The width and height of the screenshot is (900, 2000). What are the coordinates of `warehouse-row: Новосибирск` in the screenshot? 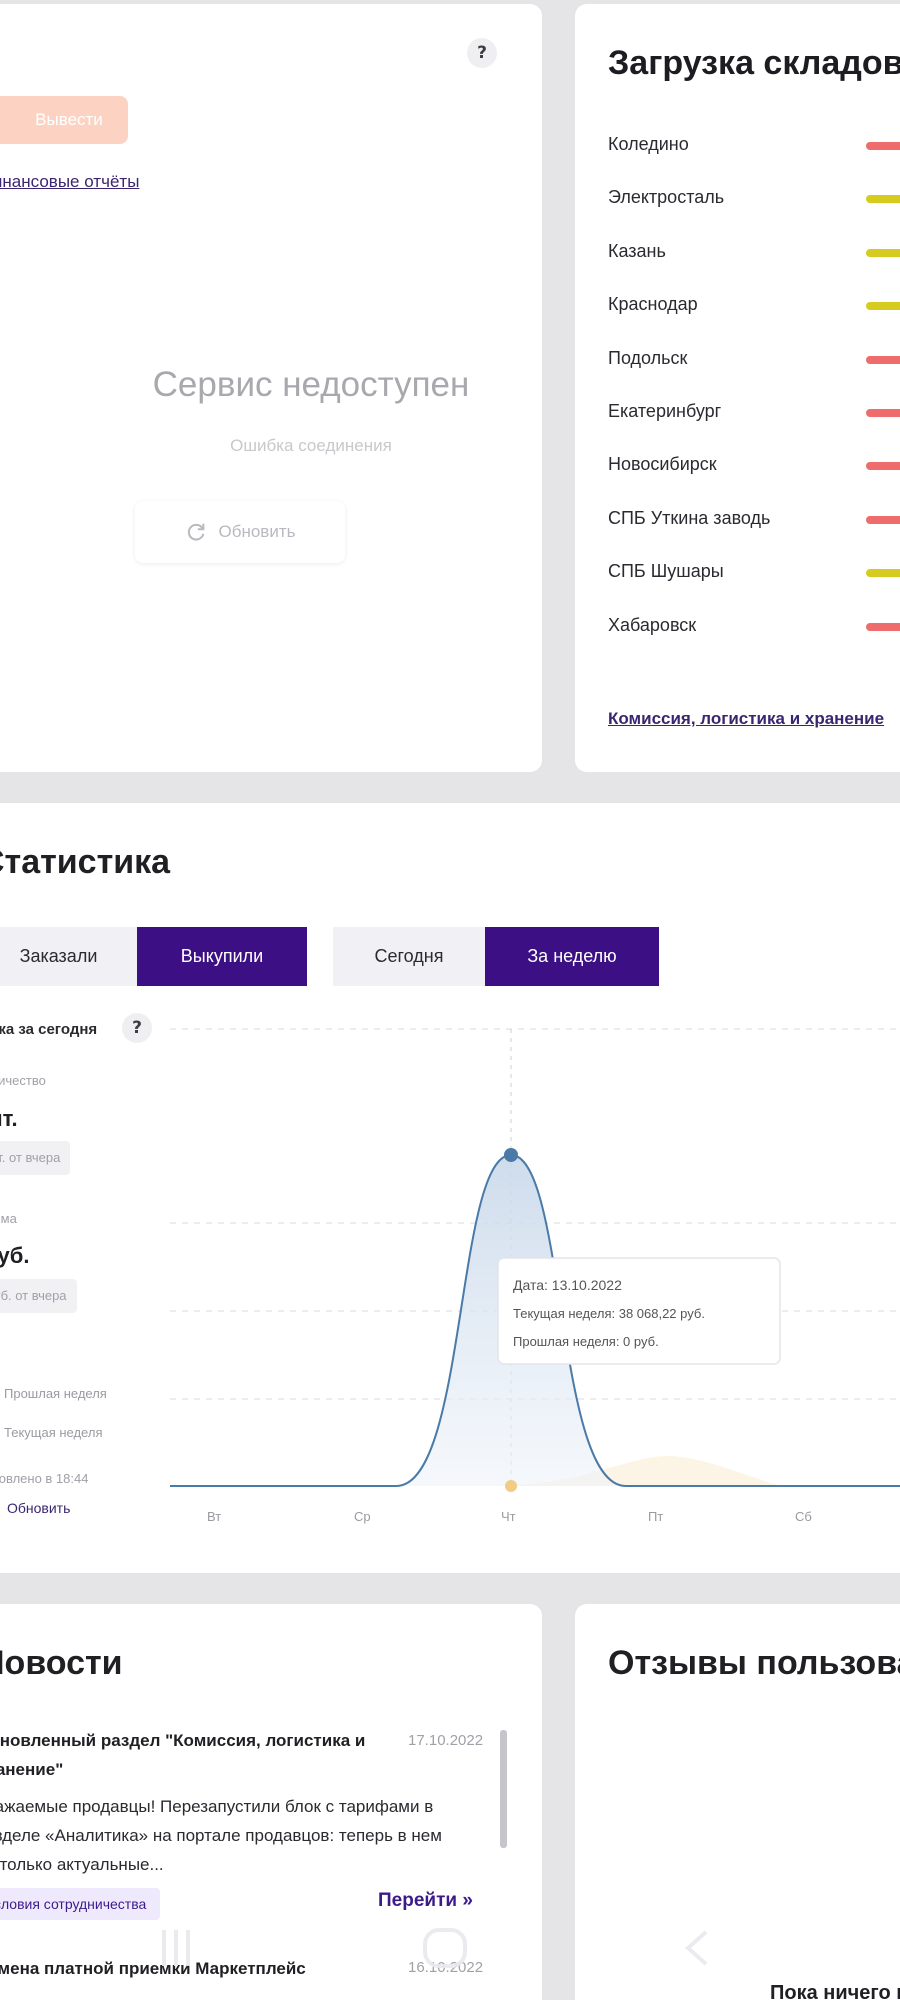 It's located at (754, 465).